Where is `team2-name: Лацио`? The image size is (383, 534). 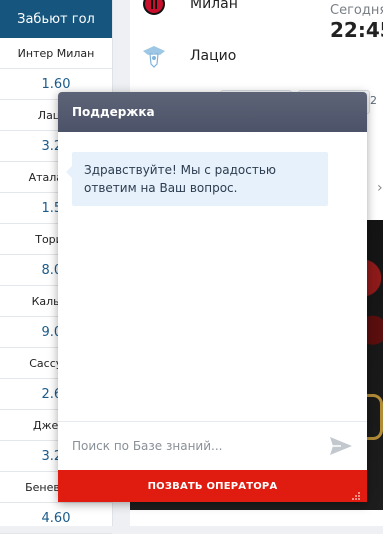
team2-name: Лацио is located at coordinates (213, 56).